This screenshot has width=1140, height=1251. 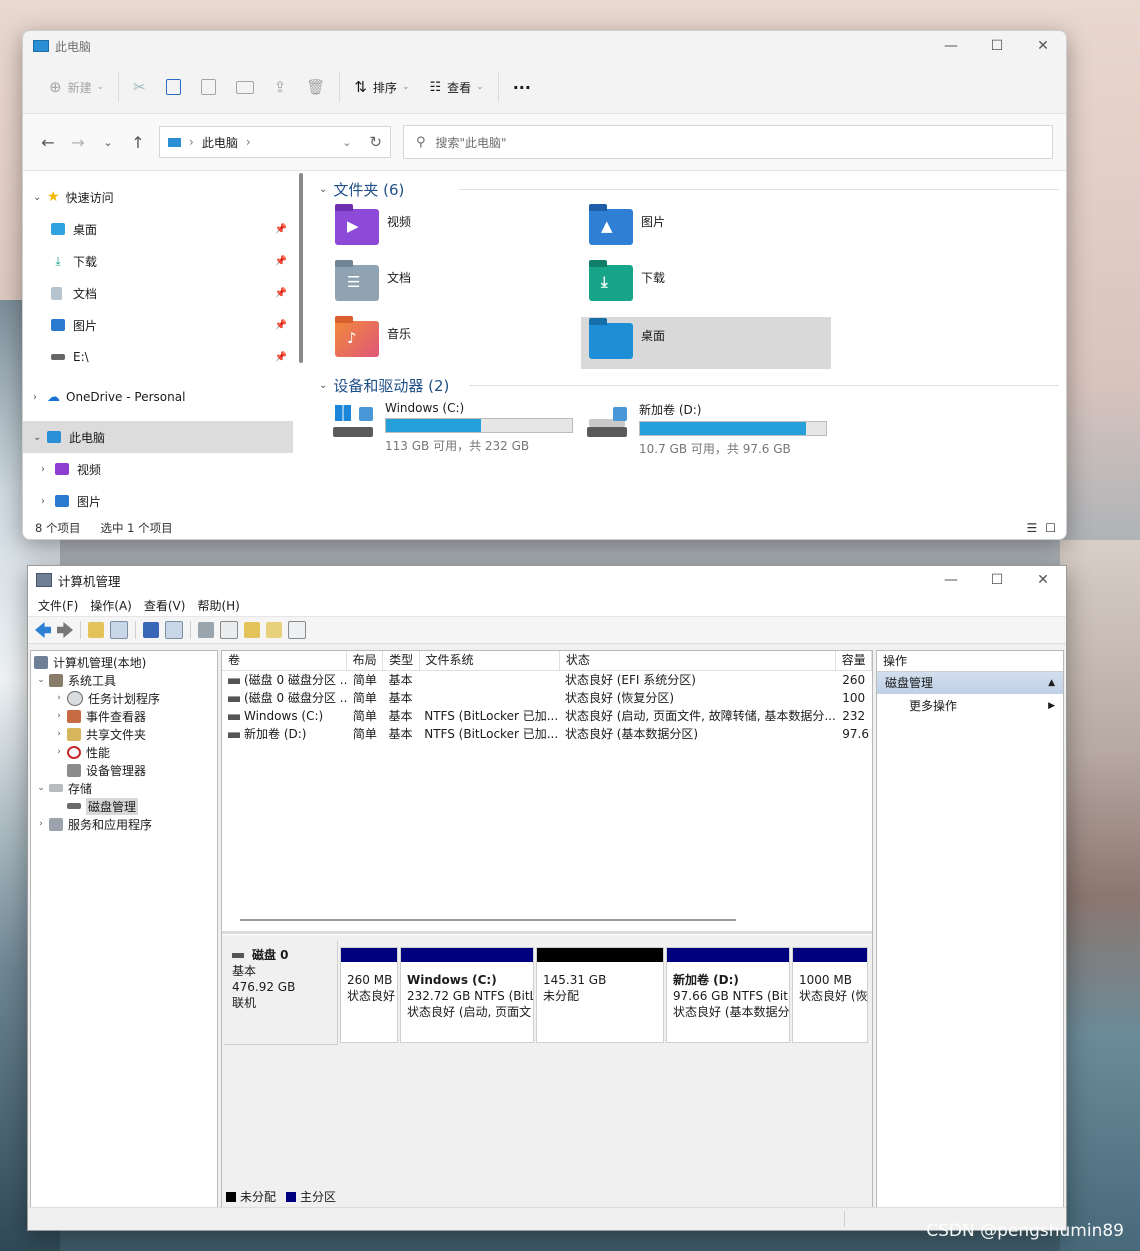 What do you see at coordinates (280, 87) in the screenshot?
I see `share-button: ⇪` at bounding box center [280, 87].